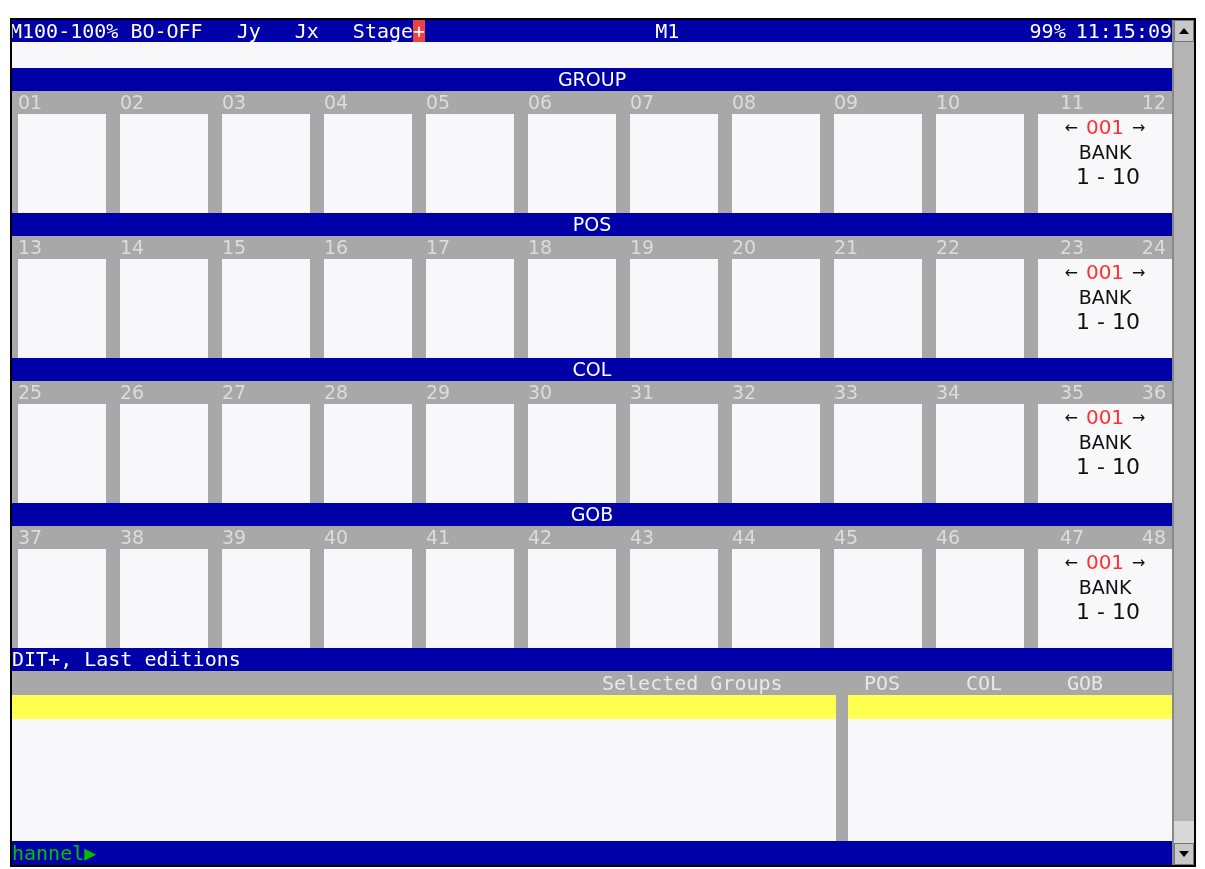 The image size is (1205, 869). I want to click on column-label: POS, so click(882, 683).